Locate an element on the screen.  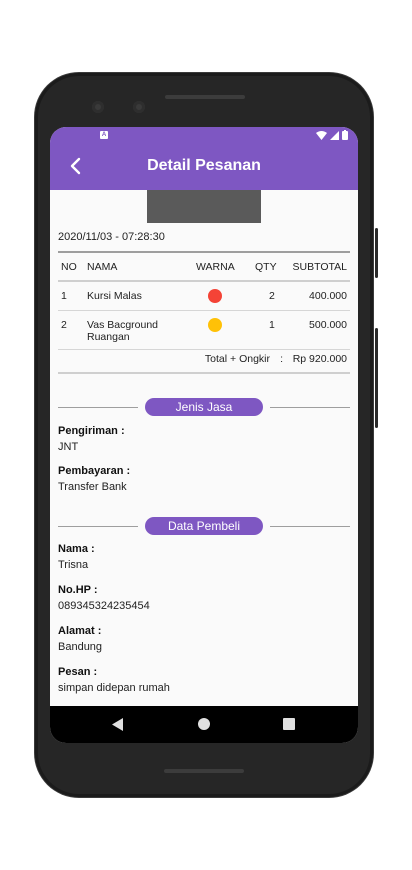
field-label: Pengiriman : is located at coordinates (91, 431).